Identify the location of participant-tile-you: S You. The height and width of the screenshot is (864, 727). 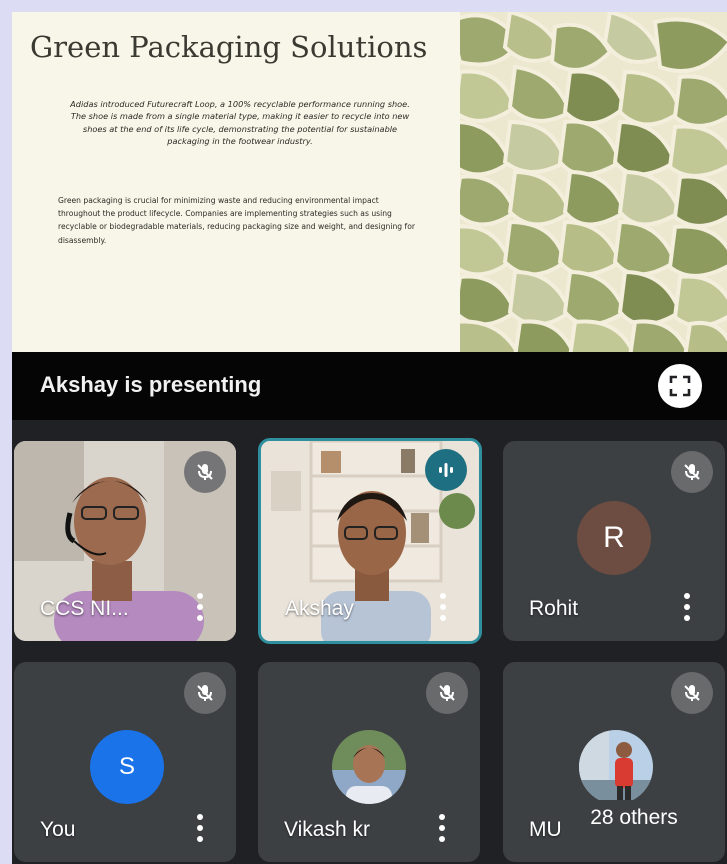
(125, 762).